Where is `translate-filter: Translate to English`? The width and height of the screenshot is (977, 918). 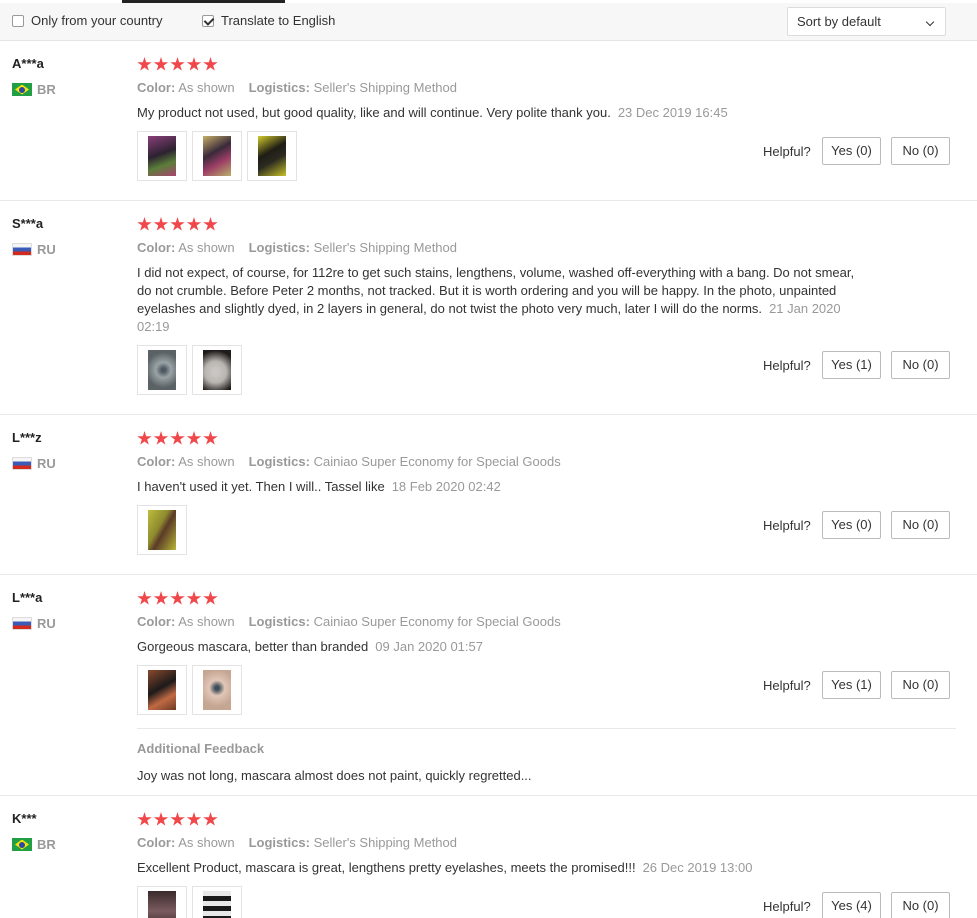 translate-filter: Translate to English is located at coordinates (268, 20).